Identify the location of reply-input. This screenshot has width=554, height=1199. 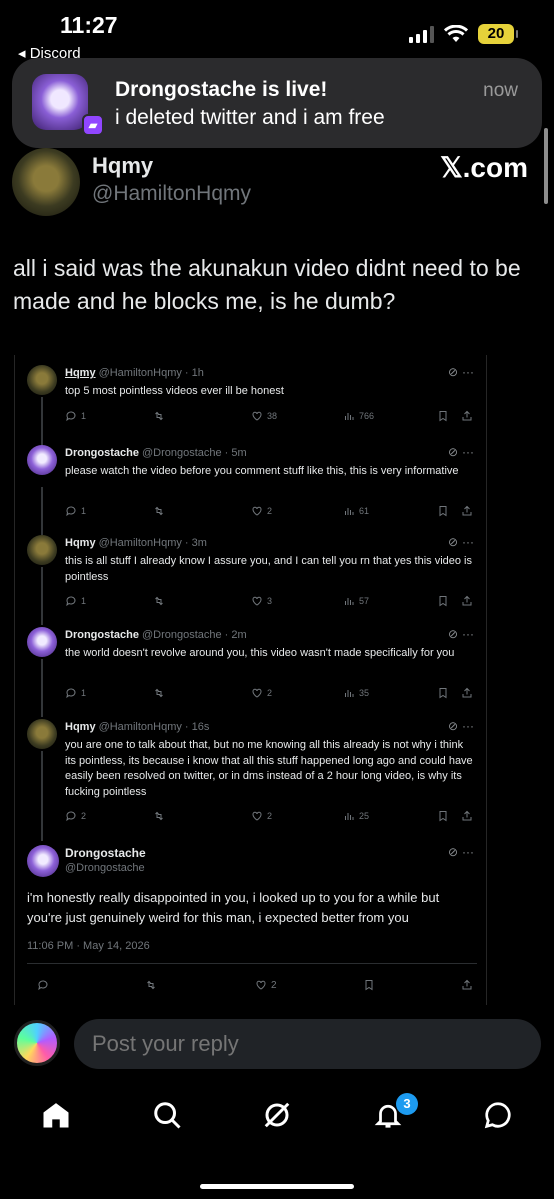
(307, 1044).